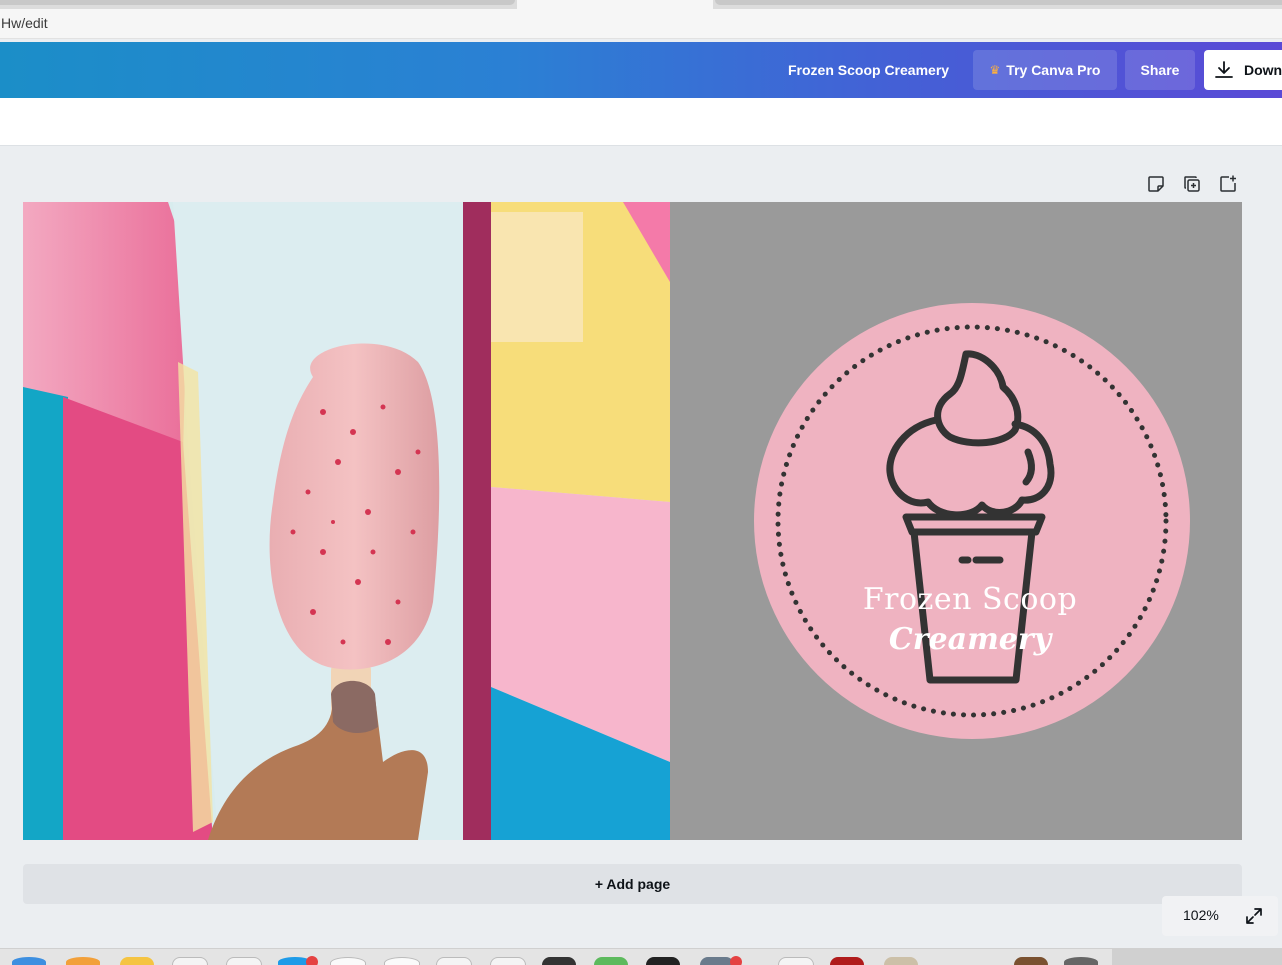 Image resolution: width=1282 pixels, height=965 pixels. What do you see at coordinates (1201, 915) in the screenshot?
I see `zoom-level: 102%` at bounding box center [1201, 915].